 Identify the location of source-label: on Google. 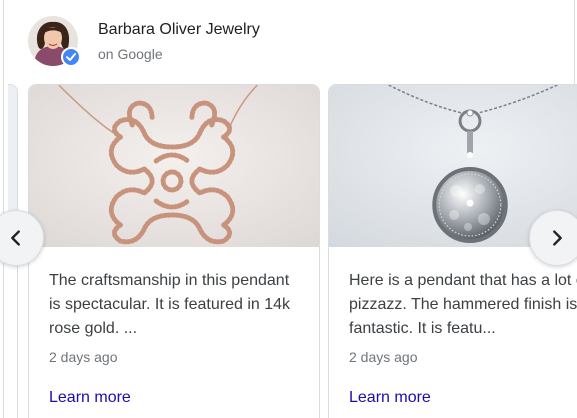
(130, 53).